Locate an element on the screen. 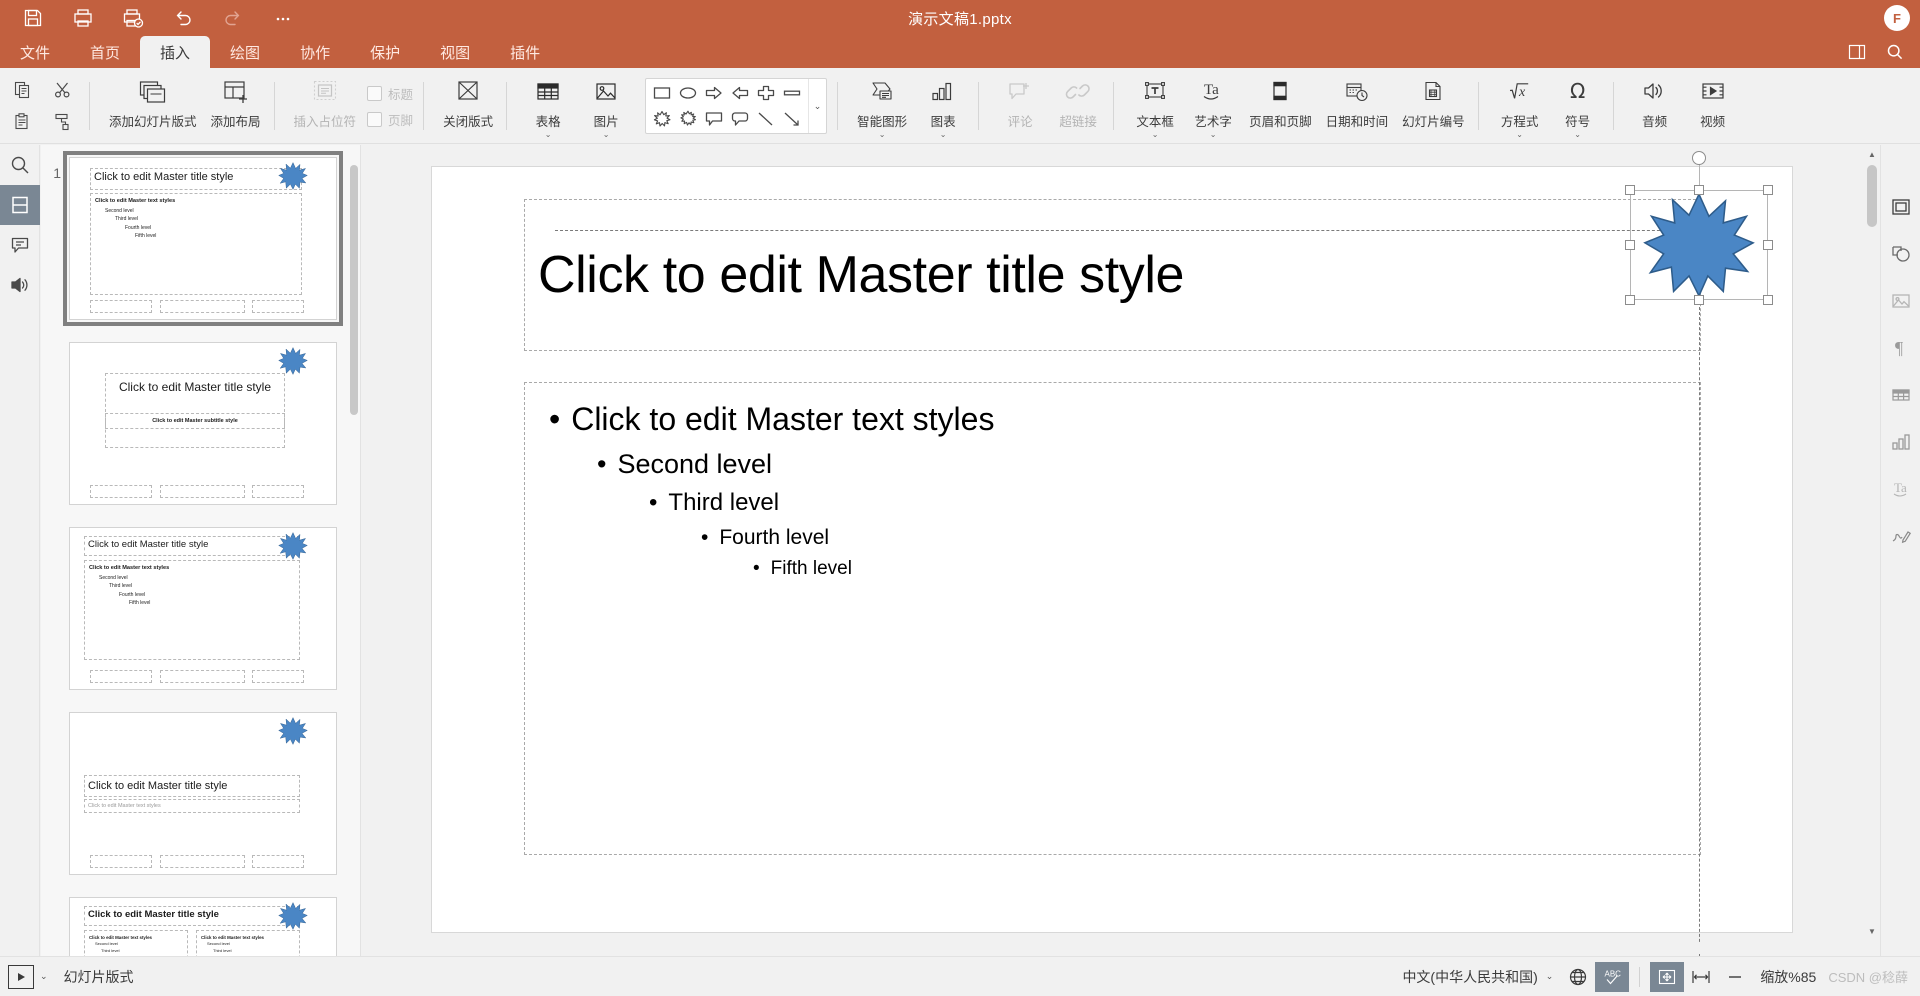 This screenshot has height=996, width=1920. format-painter-icon is located at coordinates (63, 122).